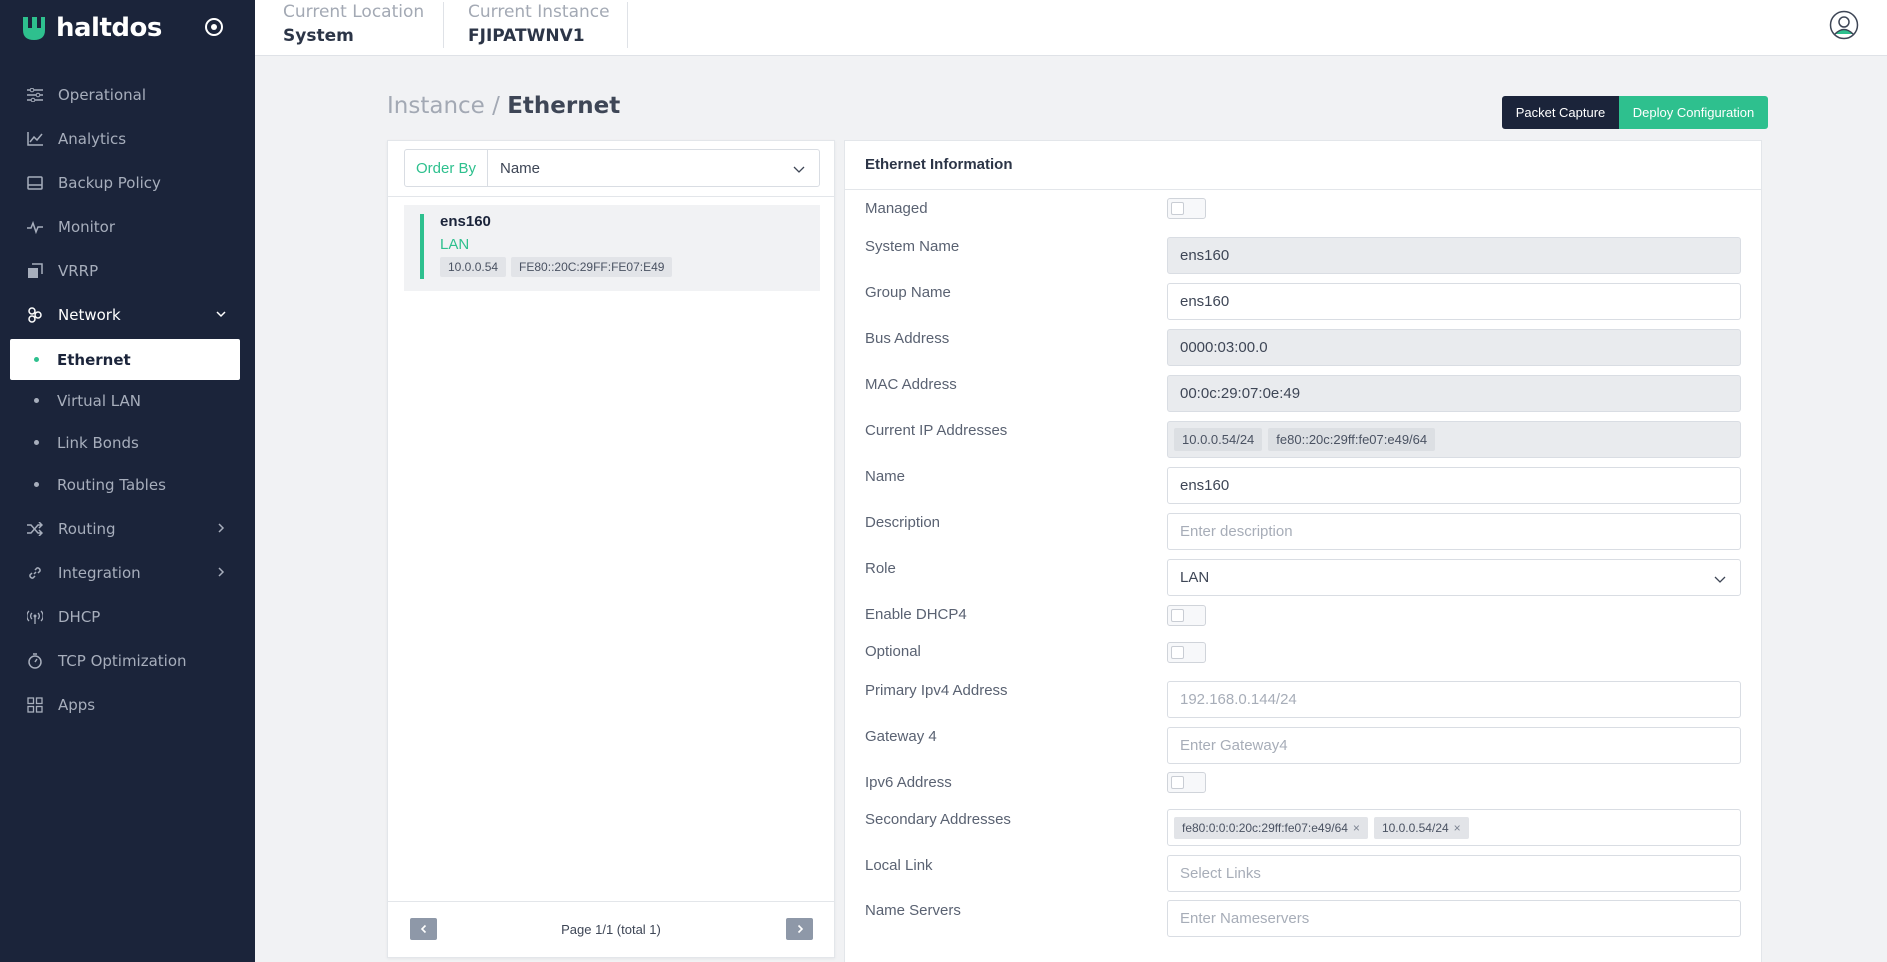 Image resolution: width=1887 pixels, height=962 pixels. Describe the element at coordinates (936, 690) in the screenshot. I see `primary-ipv4-label: Primary Ipv4 Address` at that location.